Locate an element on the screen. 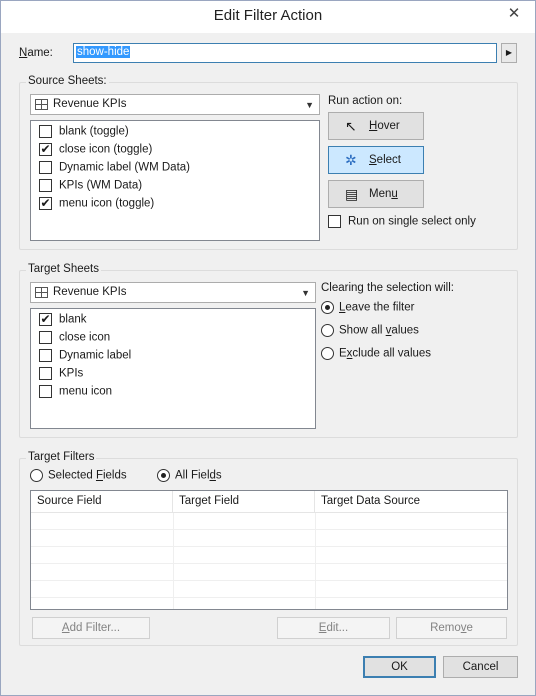 The width and height of the screenshot is (536, 696). select-click-icon: ✲ is located at coordinates (351, 160).